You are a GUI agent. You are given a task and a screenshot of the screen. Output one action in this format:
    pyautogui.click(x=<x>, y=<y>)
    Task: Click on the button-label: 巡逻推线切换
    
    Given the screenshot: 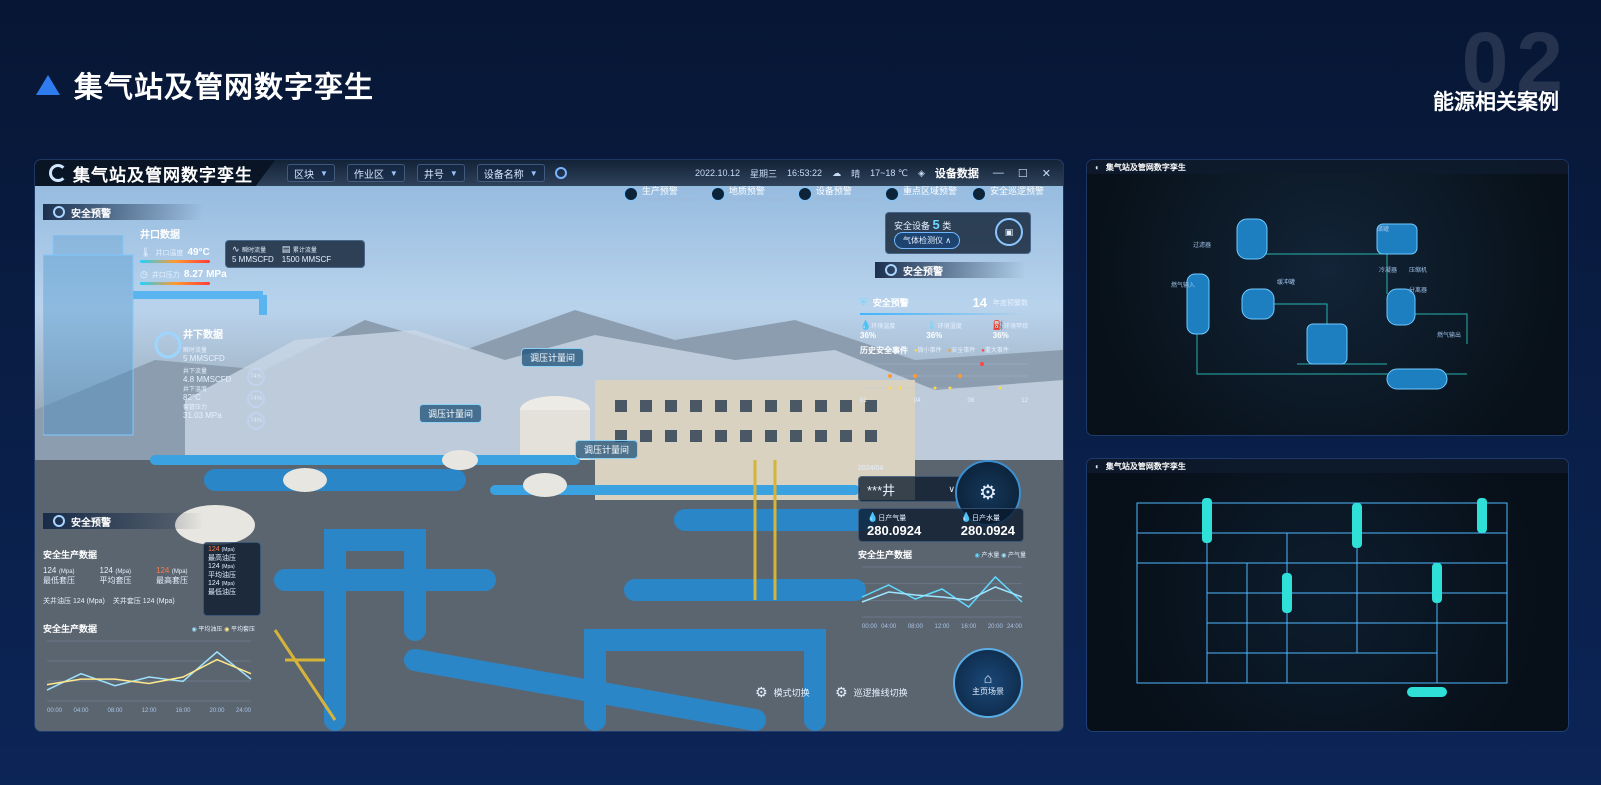 What is the action you would take?
    pyautogui.click(x=880, y=693)
    